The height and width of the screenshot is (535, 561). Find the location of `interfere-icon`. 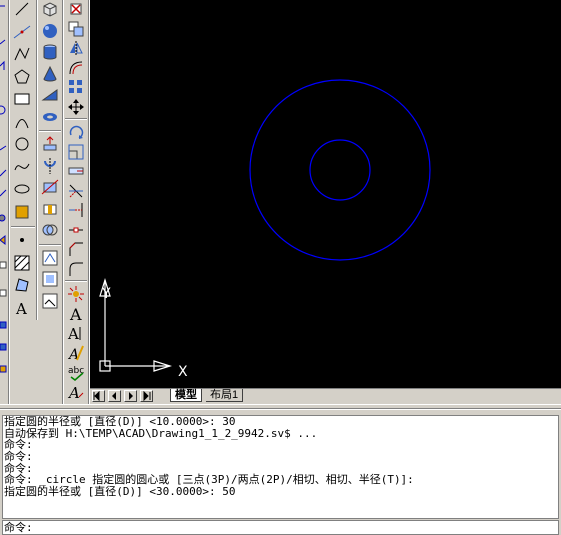

interfere-icon is located at coordinates (50, 230).